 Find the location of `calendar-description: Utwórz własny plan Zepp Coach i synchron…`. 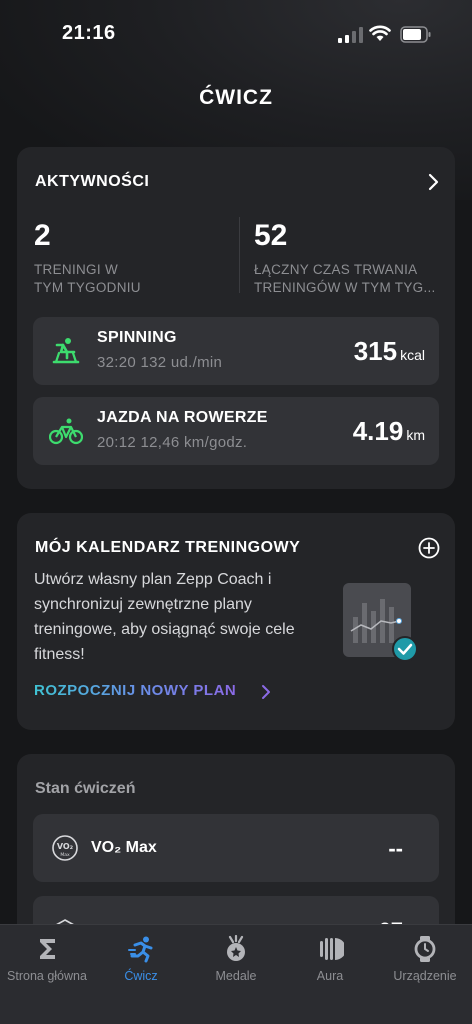

calendar-description: Utwórz własny plan Zepp Coach i synchron… is located at coordinates (164, 617).